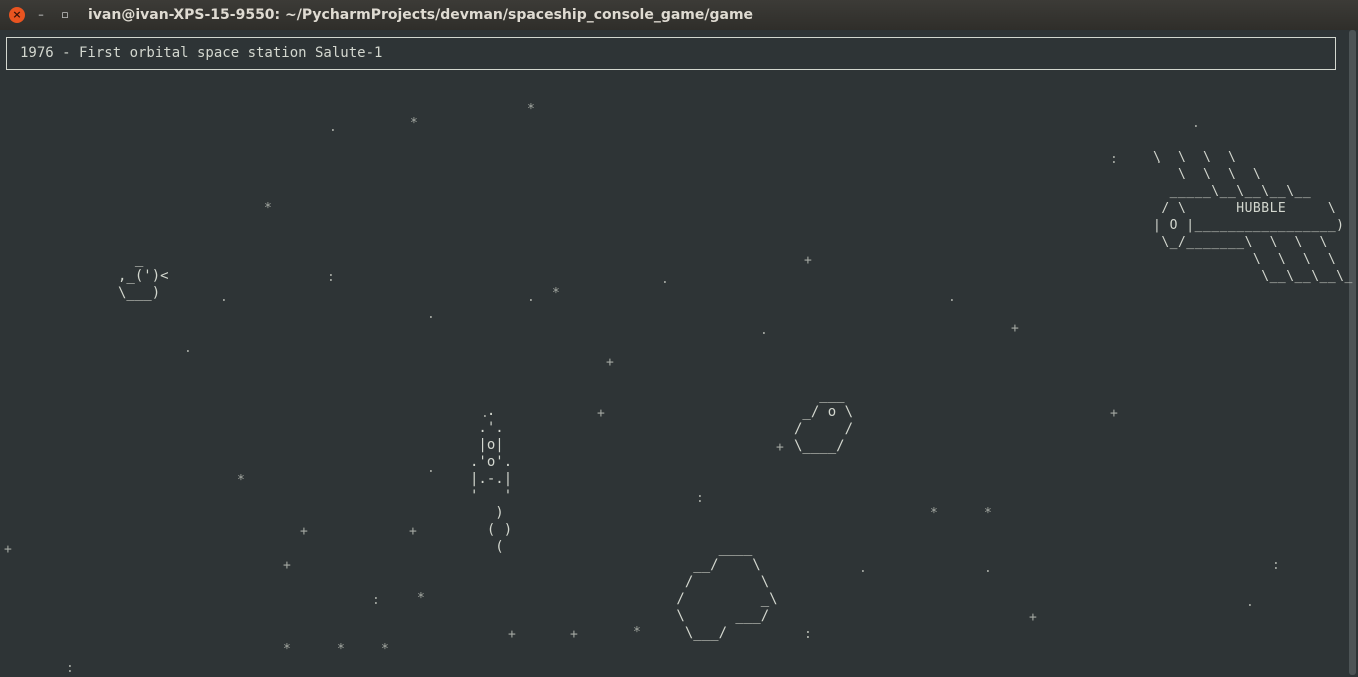  I want to click on spaceship-sprite: . .'. |o| .'o'. |.-.| ' ', so click(491, 453).